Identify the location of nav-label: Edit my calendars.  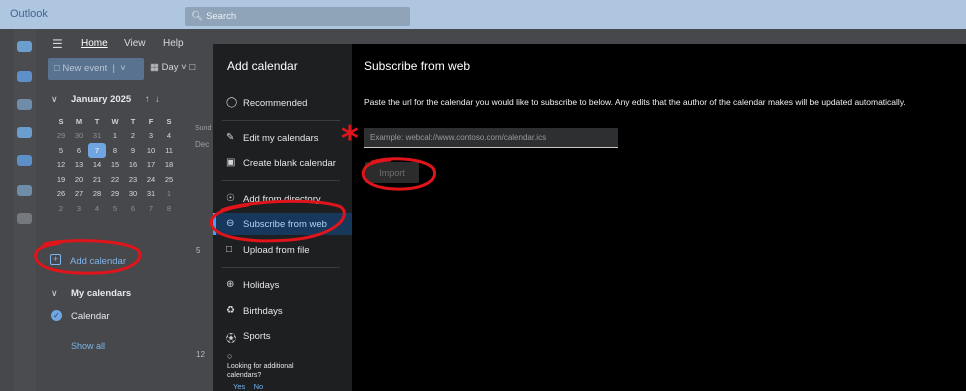
(281, 138).